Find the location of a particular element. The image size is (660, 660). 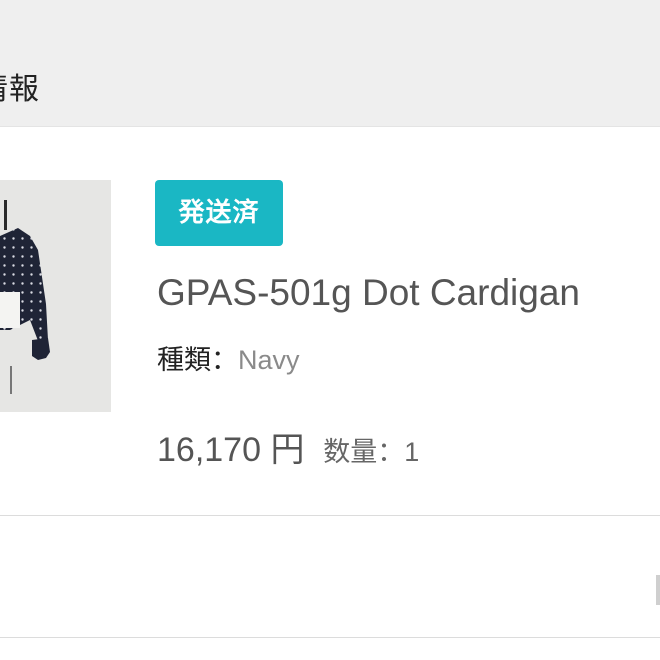

quantity-value: 1 is located at coordinates (412, 452).